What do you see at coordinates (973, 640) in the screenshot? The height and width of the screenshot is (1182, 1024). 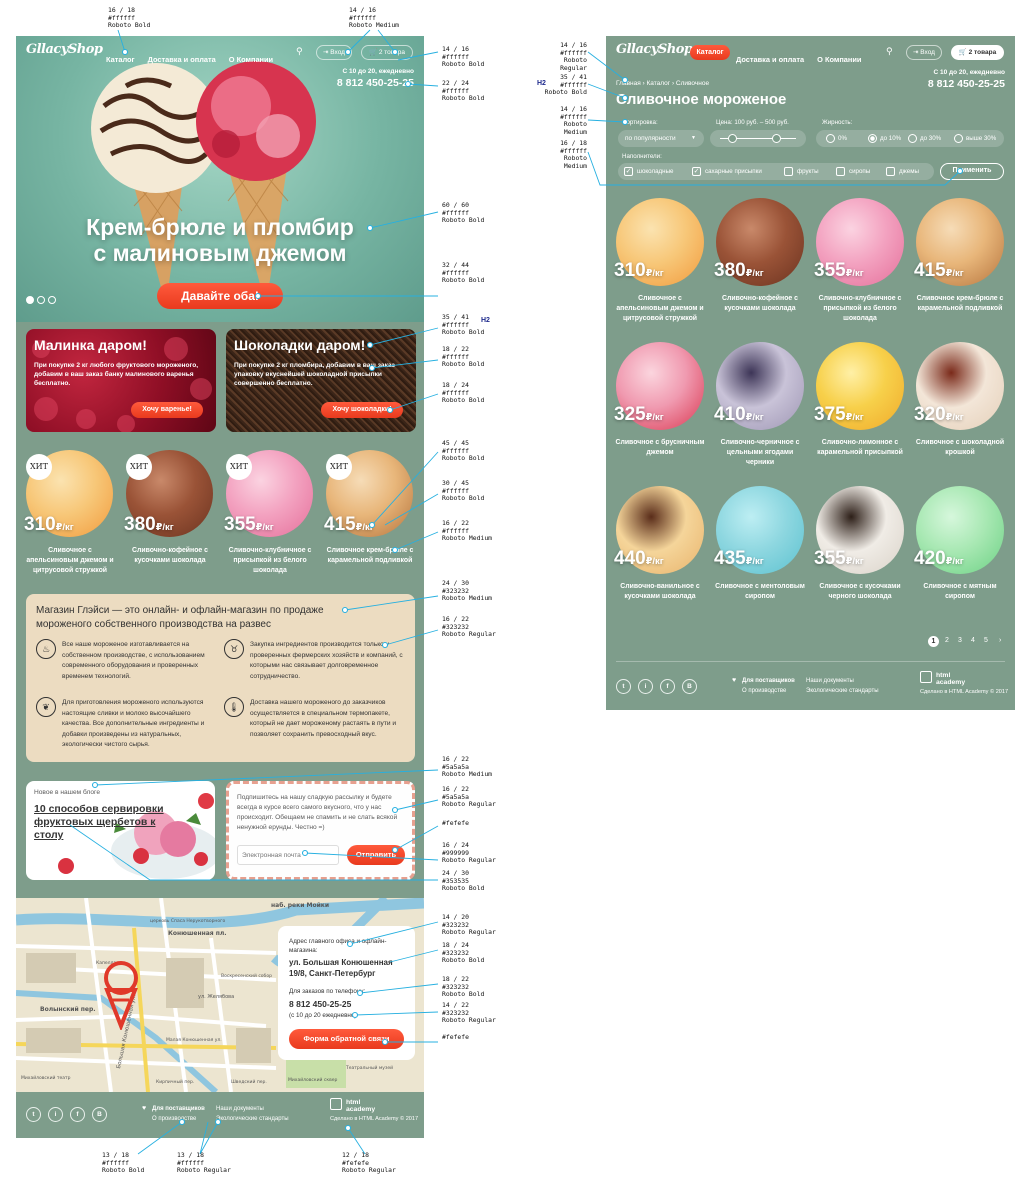 I see `page-button: 4` at bounding box center [973, 640].